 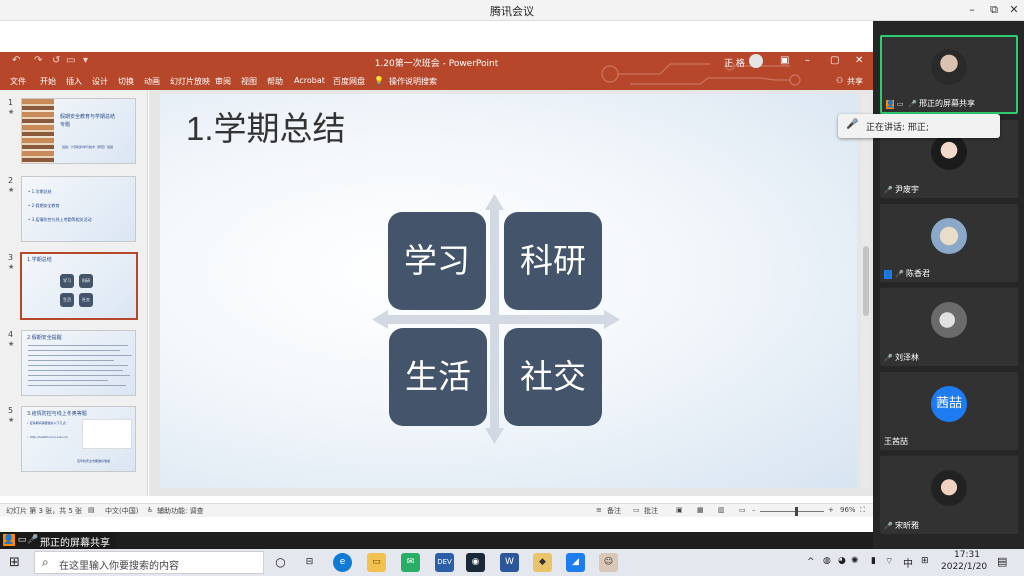 I want to click on slide-vertical-scrollbar, so click(x=866, y=291).